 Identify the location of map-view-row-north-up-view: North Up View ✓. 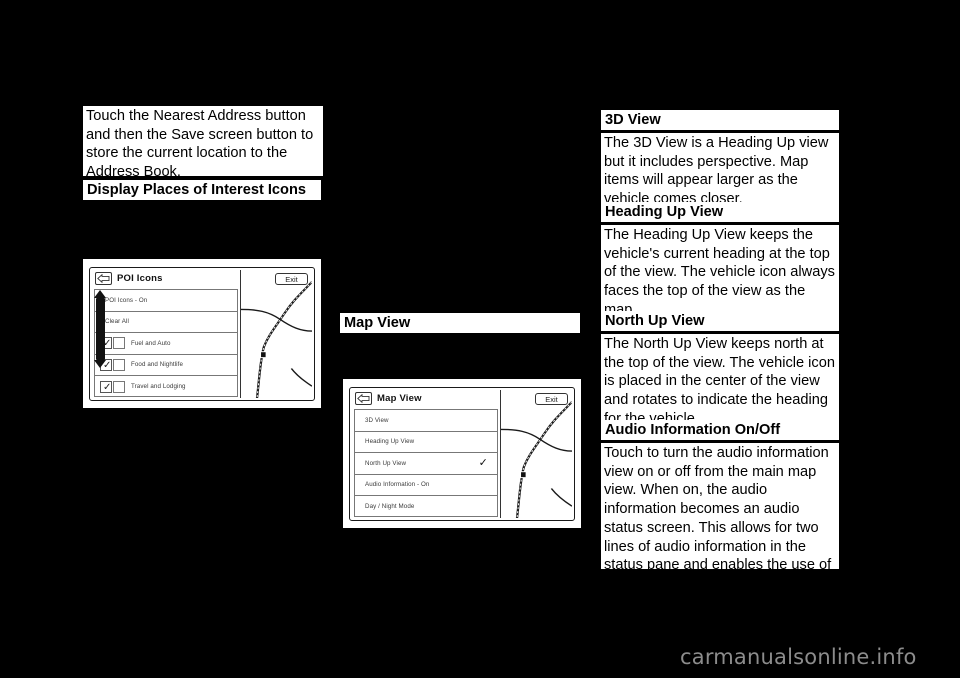
(426, 464).